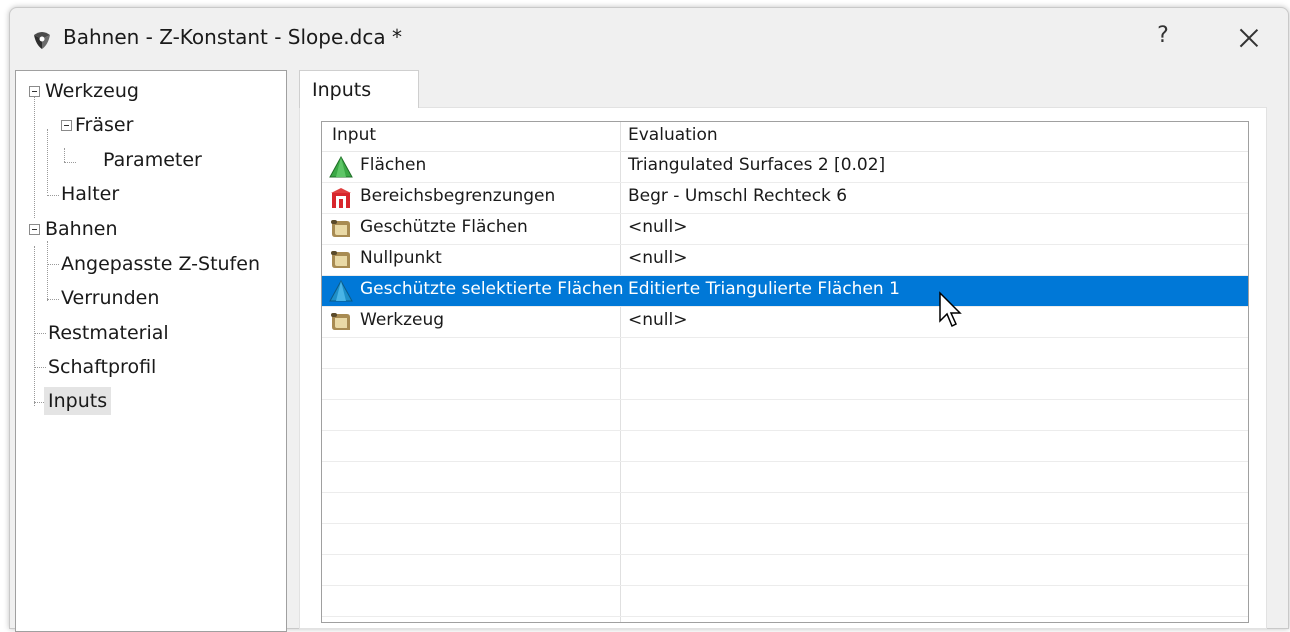  What do you see at coordinates (66, 125) in the screenshot?
I see `tree-expander-fraeser` at bounding box center [66, 125].